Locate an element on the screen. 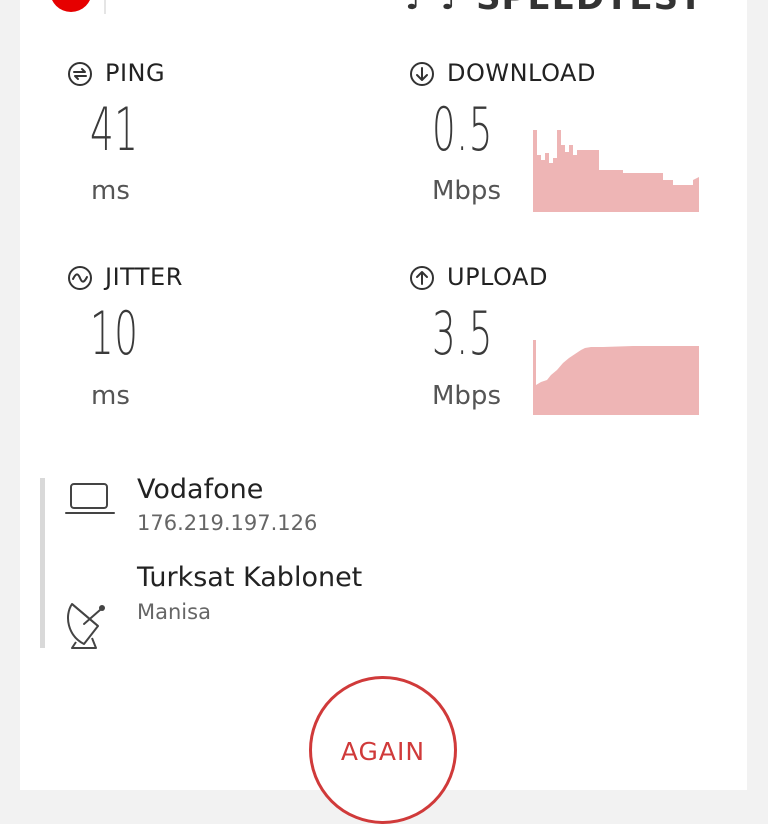 The height and width of the screenshot is (824, 768). jitter-unit: ms is located at coordinates (110, 396).